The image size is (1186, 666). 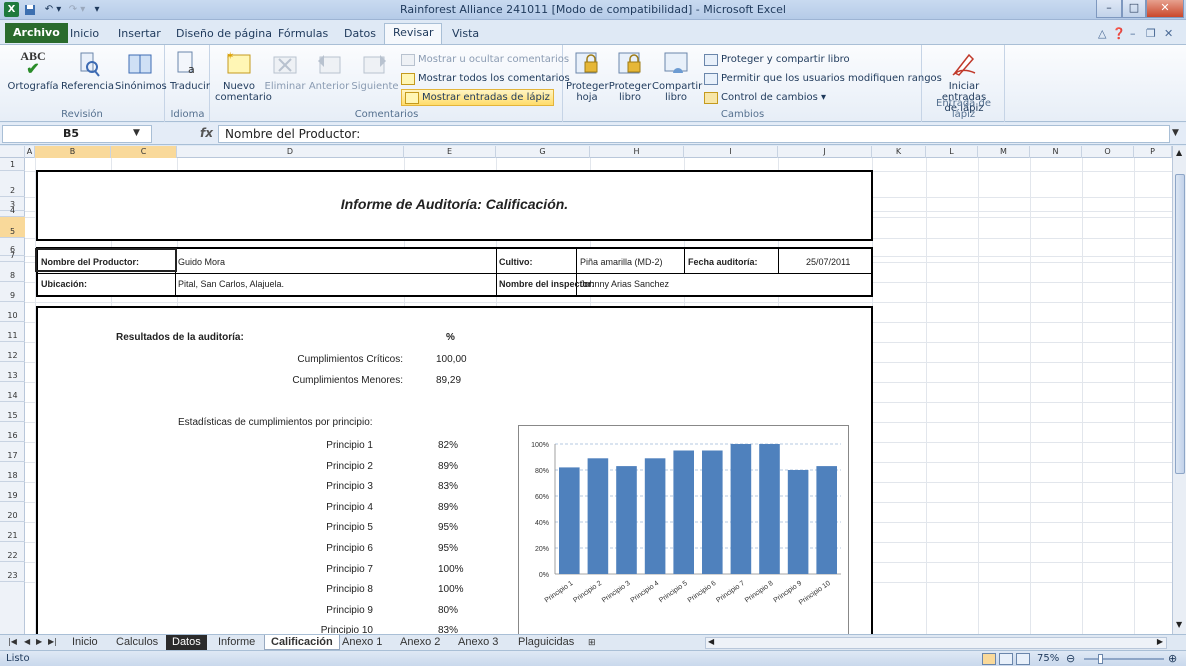 I want to click on chevron-down-icon: ▼, so click(x=136, y=133).